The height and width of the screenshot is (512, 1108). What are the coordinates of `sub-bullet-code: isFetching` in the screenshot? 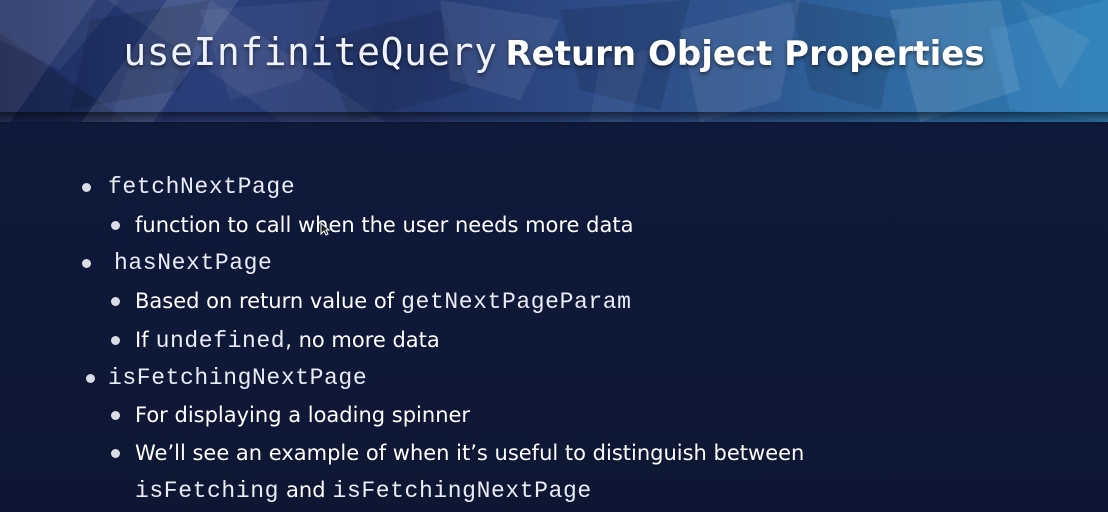 It's located at (207, 491).